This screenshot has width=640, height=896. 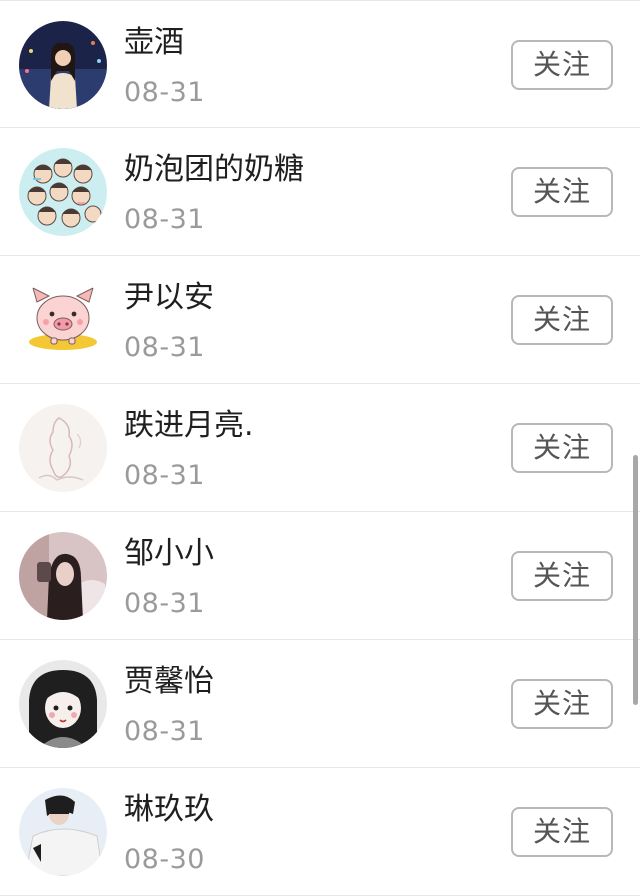 I want to click on follow-date: 08-30, so click(x=164, y=859).